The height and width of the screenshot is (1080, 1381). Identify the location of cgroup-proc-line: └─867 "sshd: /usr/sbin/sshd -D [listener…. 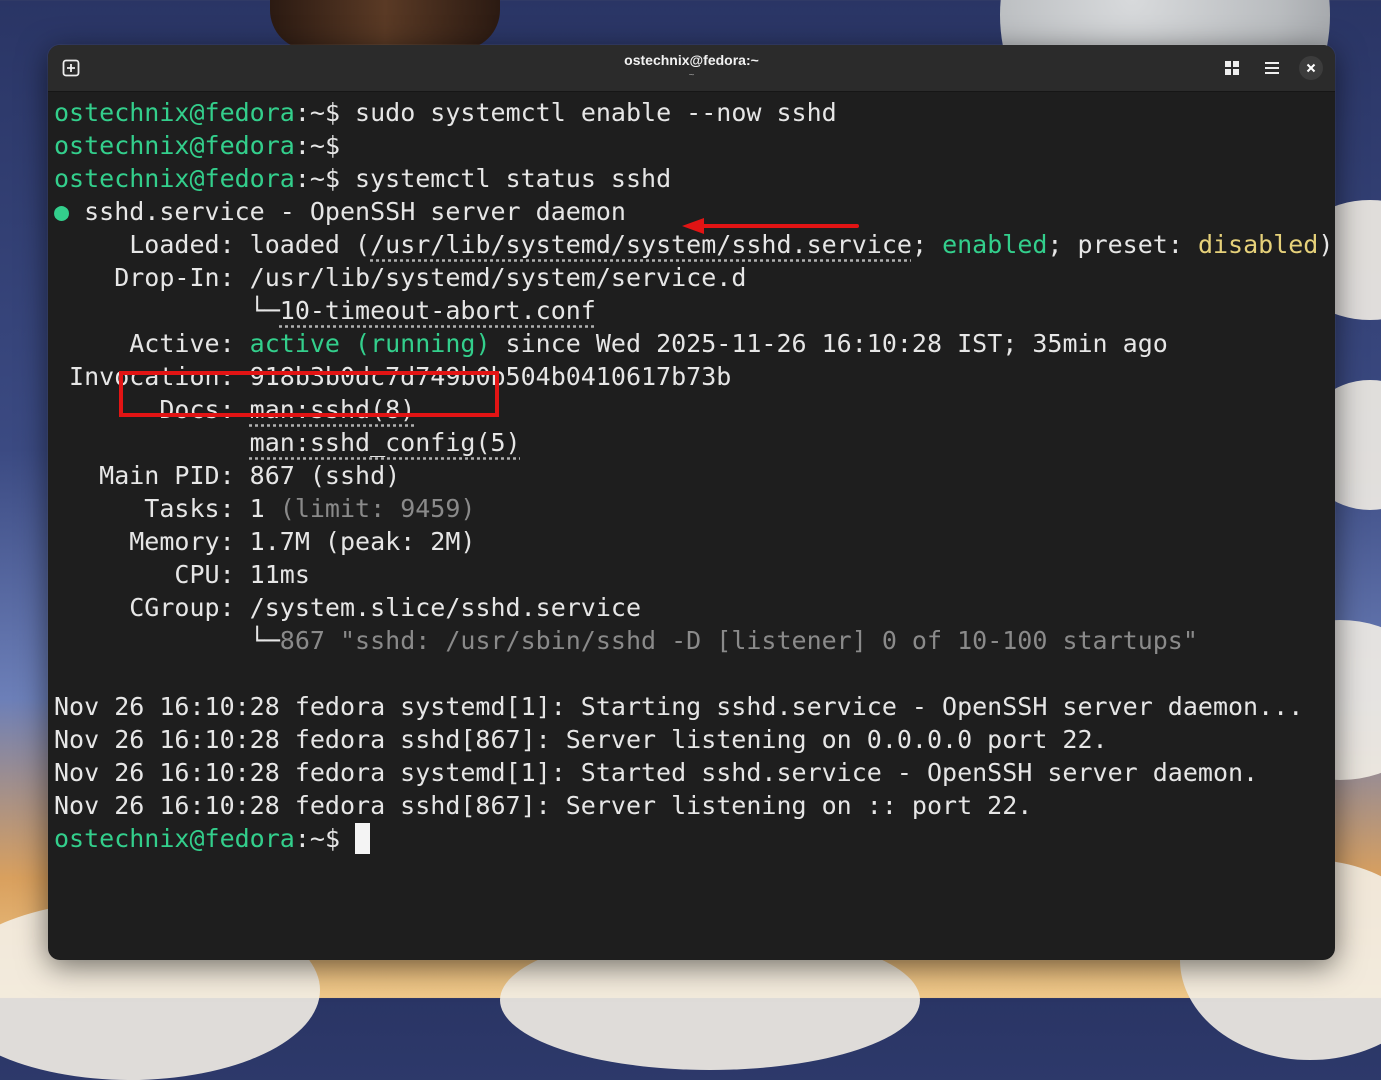
(691, 640).